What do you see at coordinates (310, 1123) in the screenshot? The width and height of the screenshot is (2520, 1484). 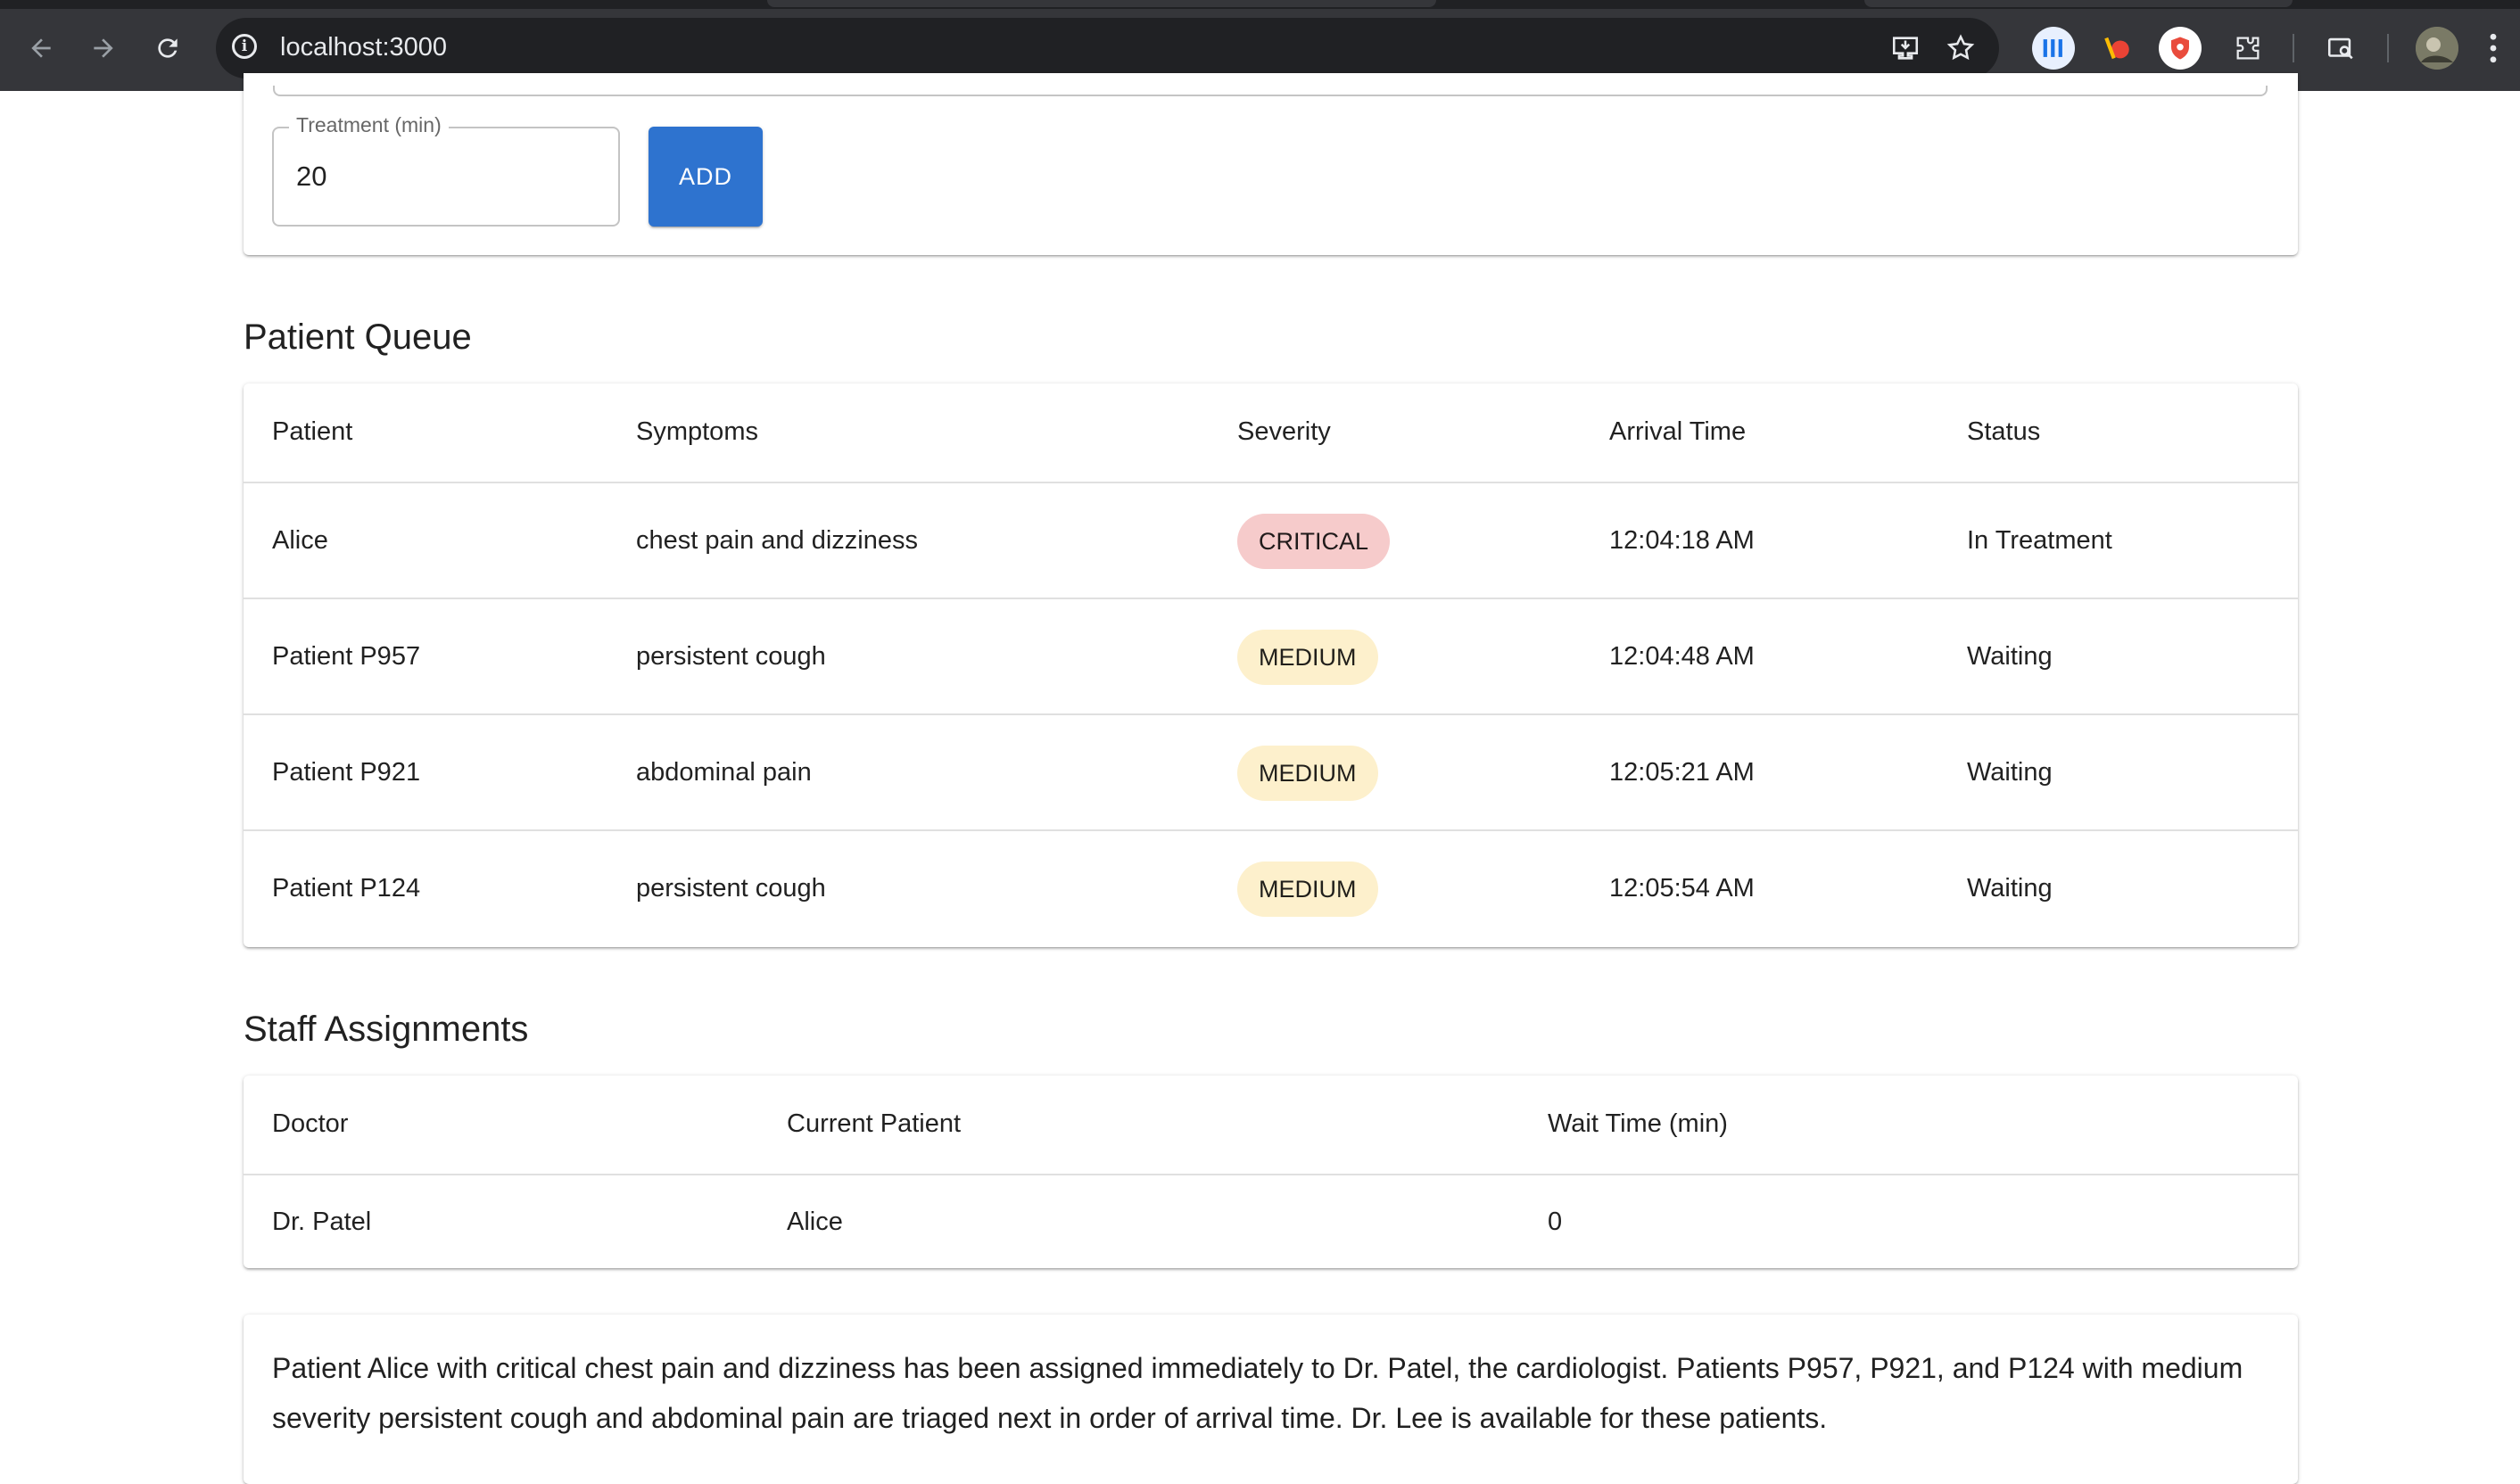 I see `header-doctor: Doctor` at bounding box center [310, 1123].